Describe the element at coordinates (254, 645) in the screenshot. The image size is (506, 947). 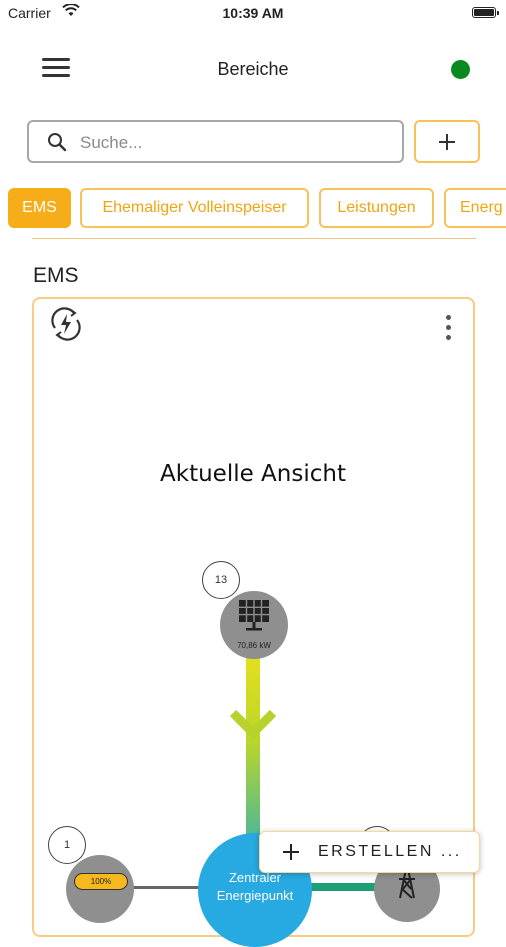
I see `solar-power-value: 70,86 kW` at that location.